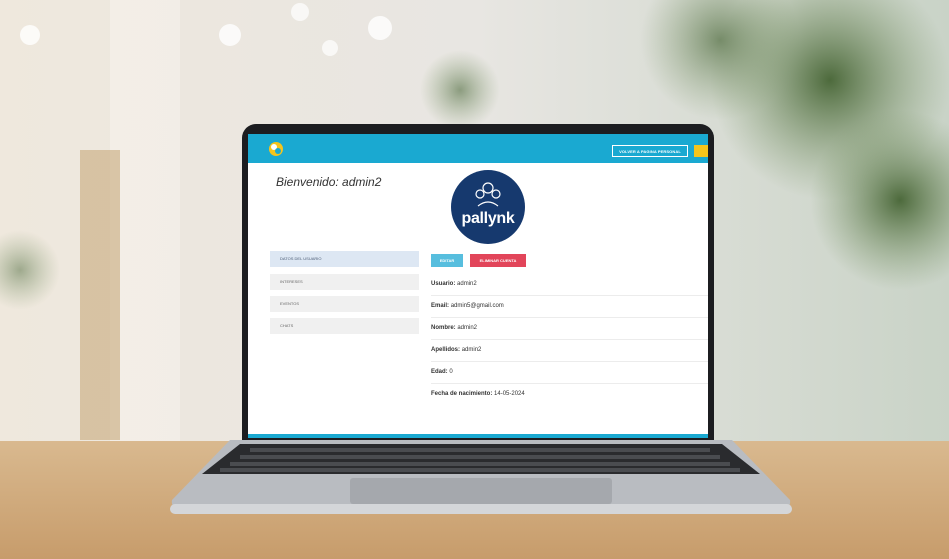 Image resolution: width=949 pixels, height=559 pixels. Describe the element at coordinates (498, 260) in the screenshot. I see `delete-account-button: ELIMINAR CUENTA` at that location.